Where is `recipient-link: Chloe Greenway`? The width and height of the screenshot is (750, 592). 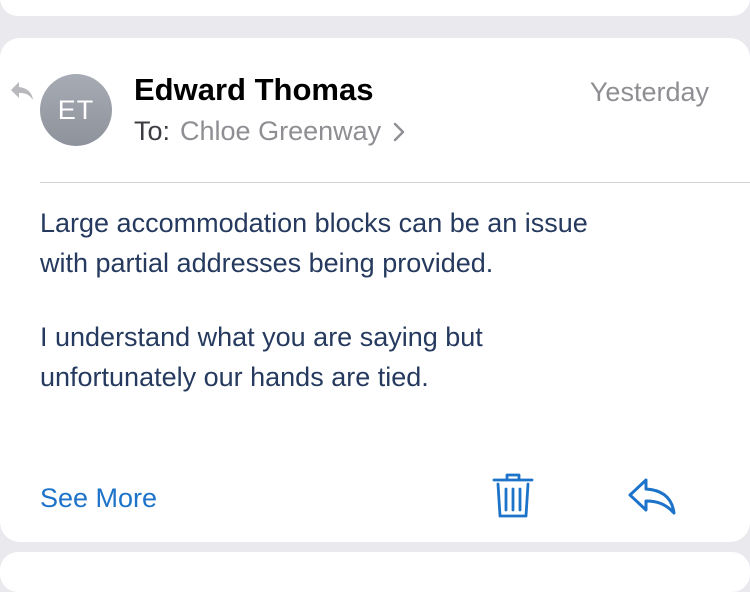
recipient-link: Chloe Greenway is located at coordinates (292, 131).